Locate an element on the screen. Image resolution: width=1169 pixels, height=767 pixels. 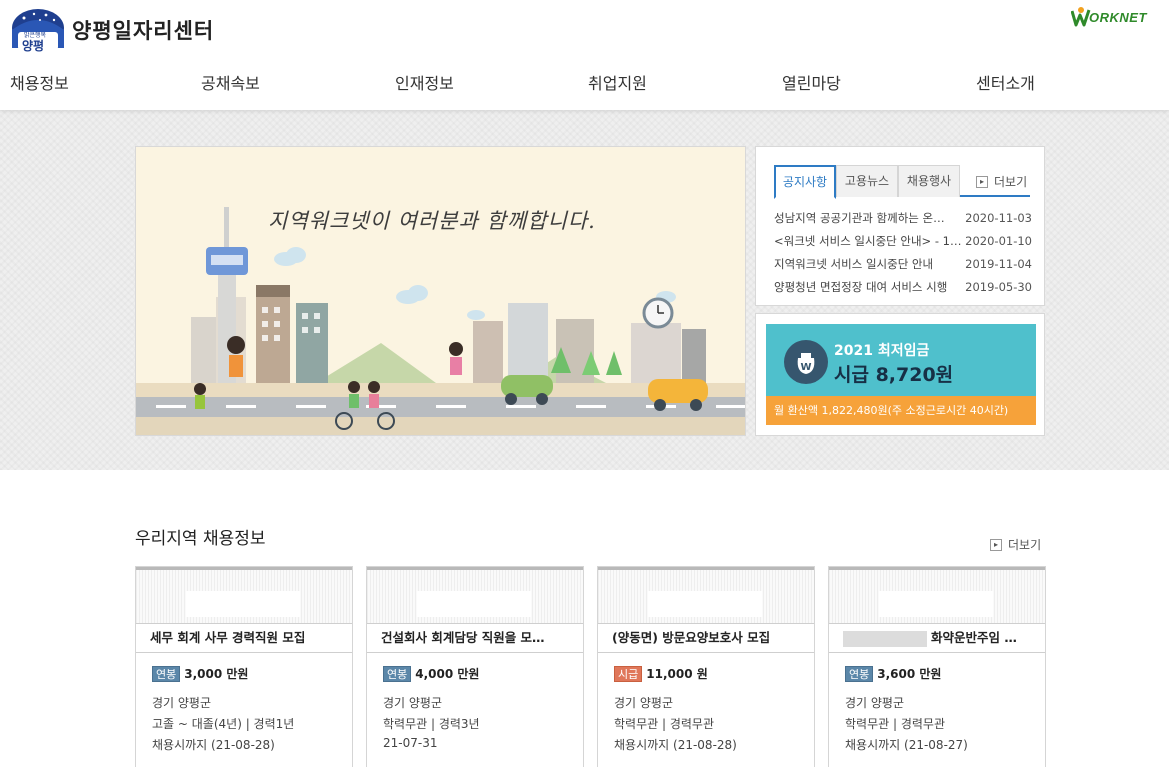
money-bag-icon: W is located at coordinates (806, 362).